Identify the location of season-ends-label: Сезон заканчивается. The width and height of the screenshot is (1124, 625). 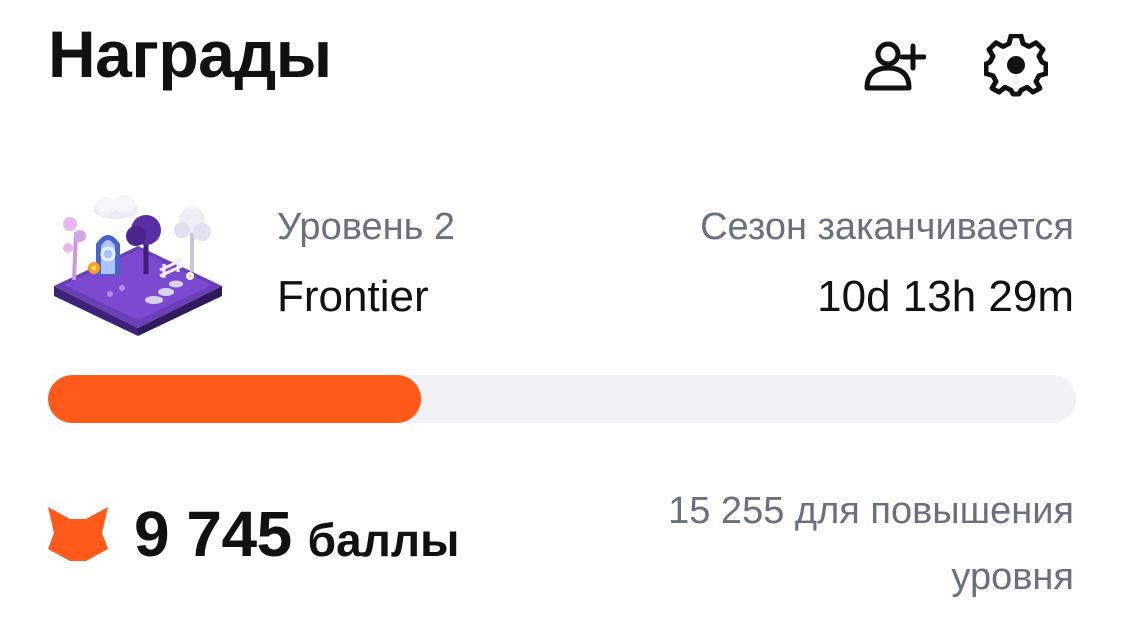
(887, 227).